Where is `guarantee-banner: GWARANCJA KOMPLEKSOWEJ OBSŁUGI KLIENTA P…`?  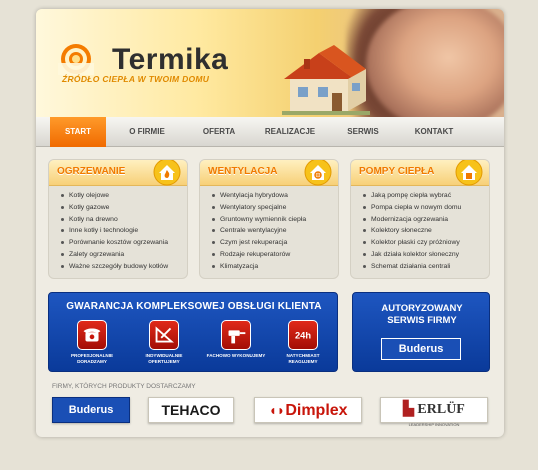 guarantee-banner: GWARANCJA KOMPLEKSOWEJ OBSŁUGI KLIENTA P… is located at coordinates (193, 332).